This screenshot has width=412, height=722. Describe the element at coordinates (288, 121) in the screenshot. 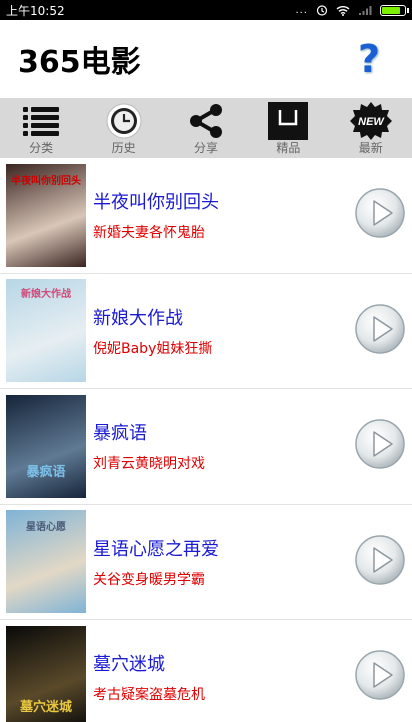

I see `bag-icon` at that location.